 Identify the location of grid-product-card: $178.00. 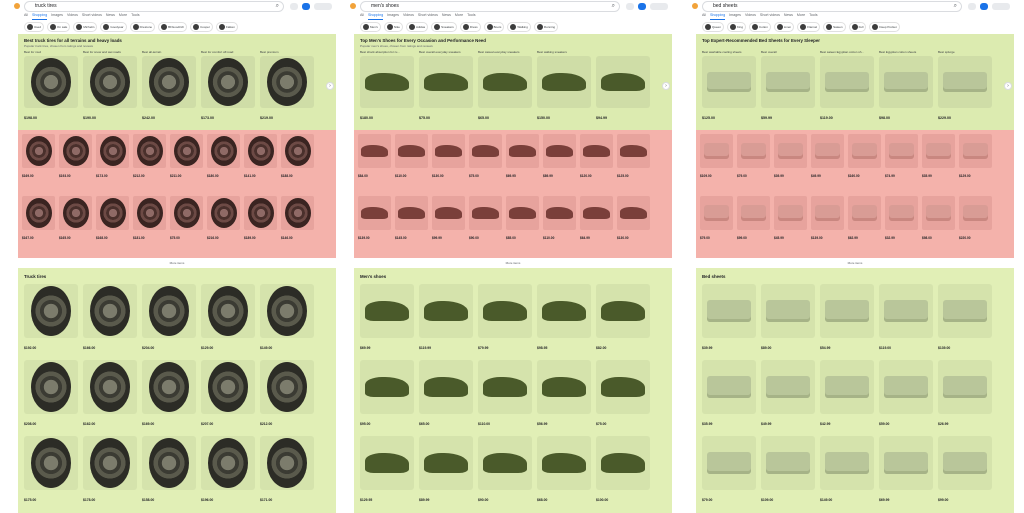
(110, 472).